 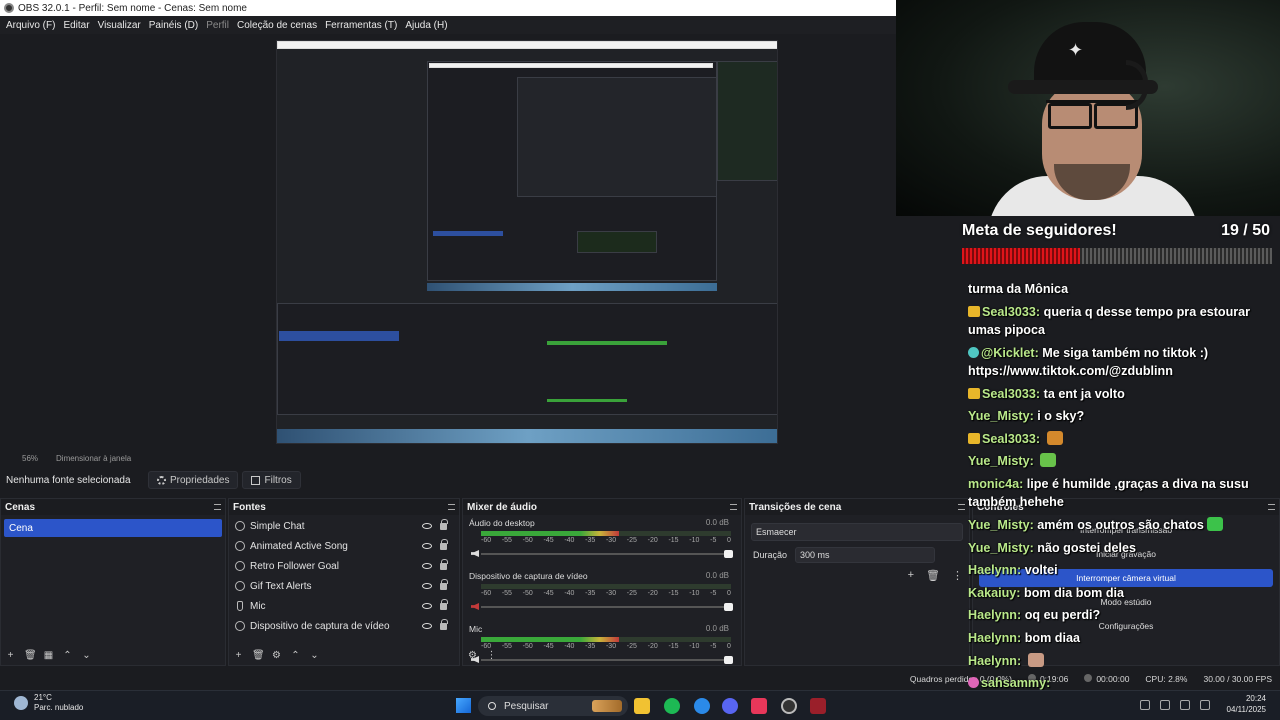 I want to click on source-row: Animated Active Song, so click(x=344, y=546).